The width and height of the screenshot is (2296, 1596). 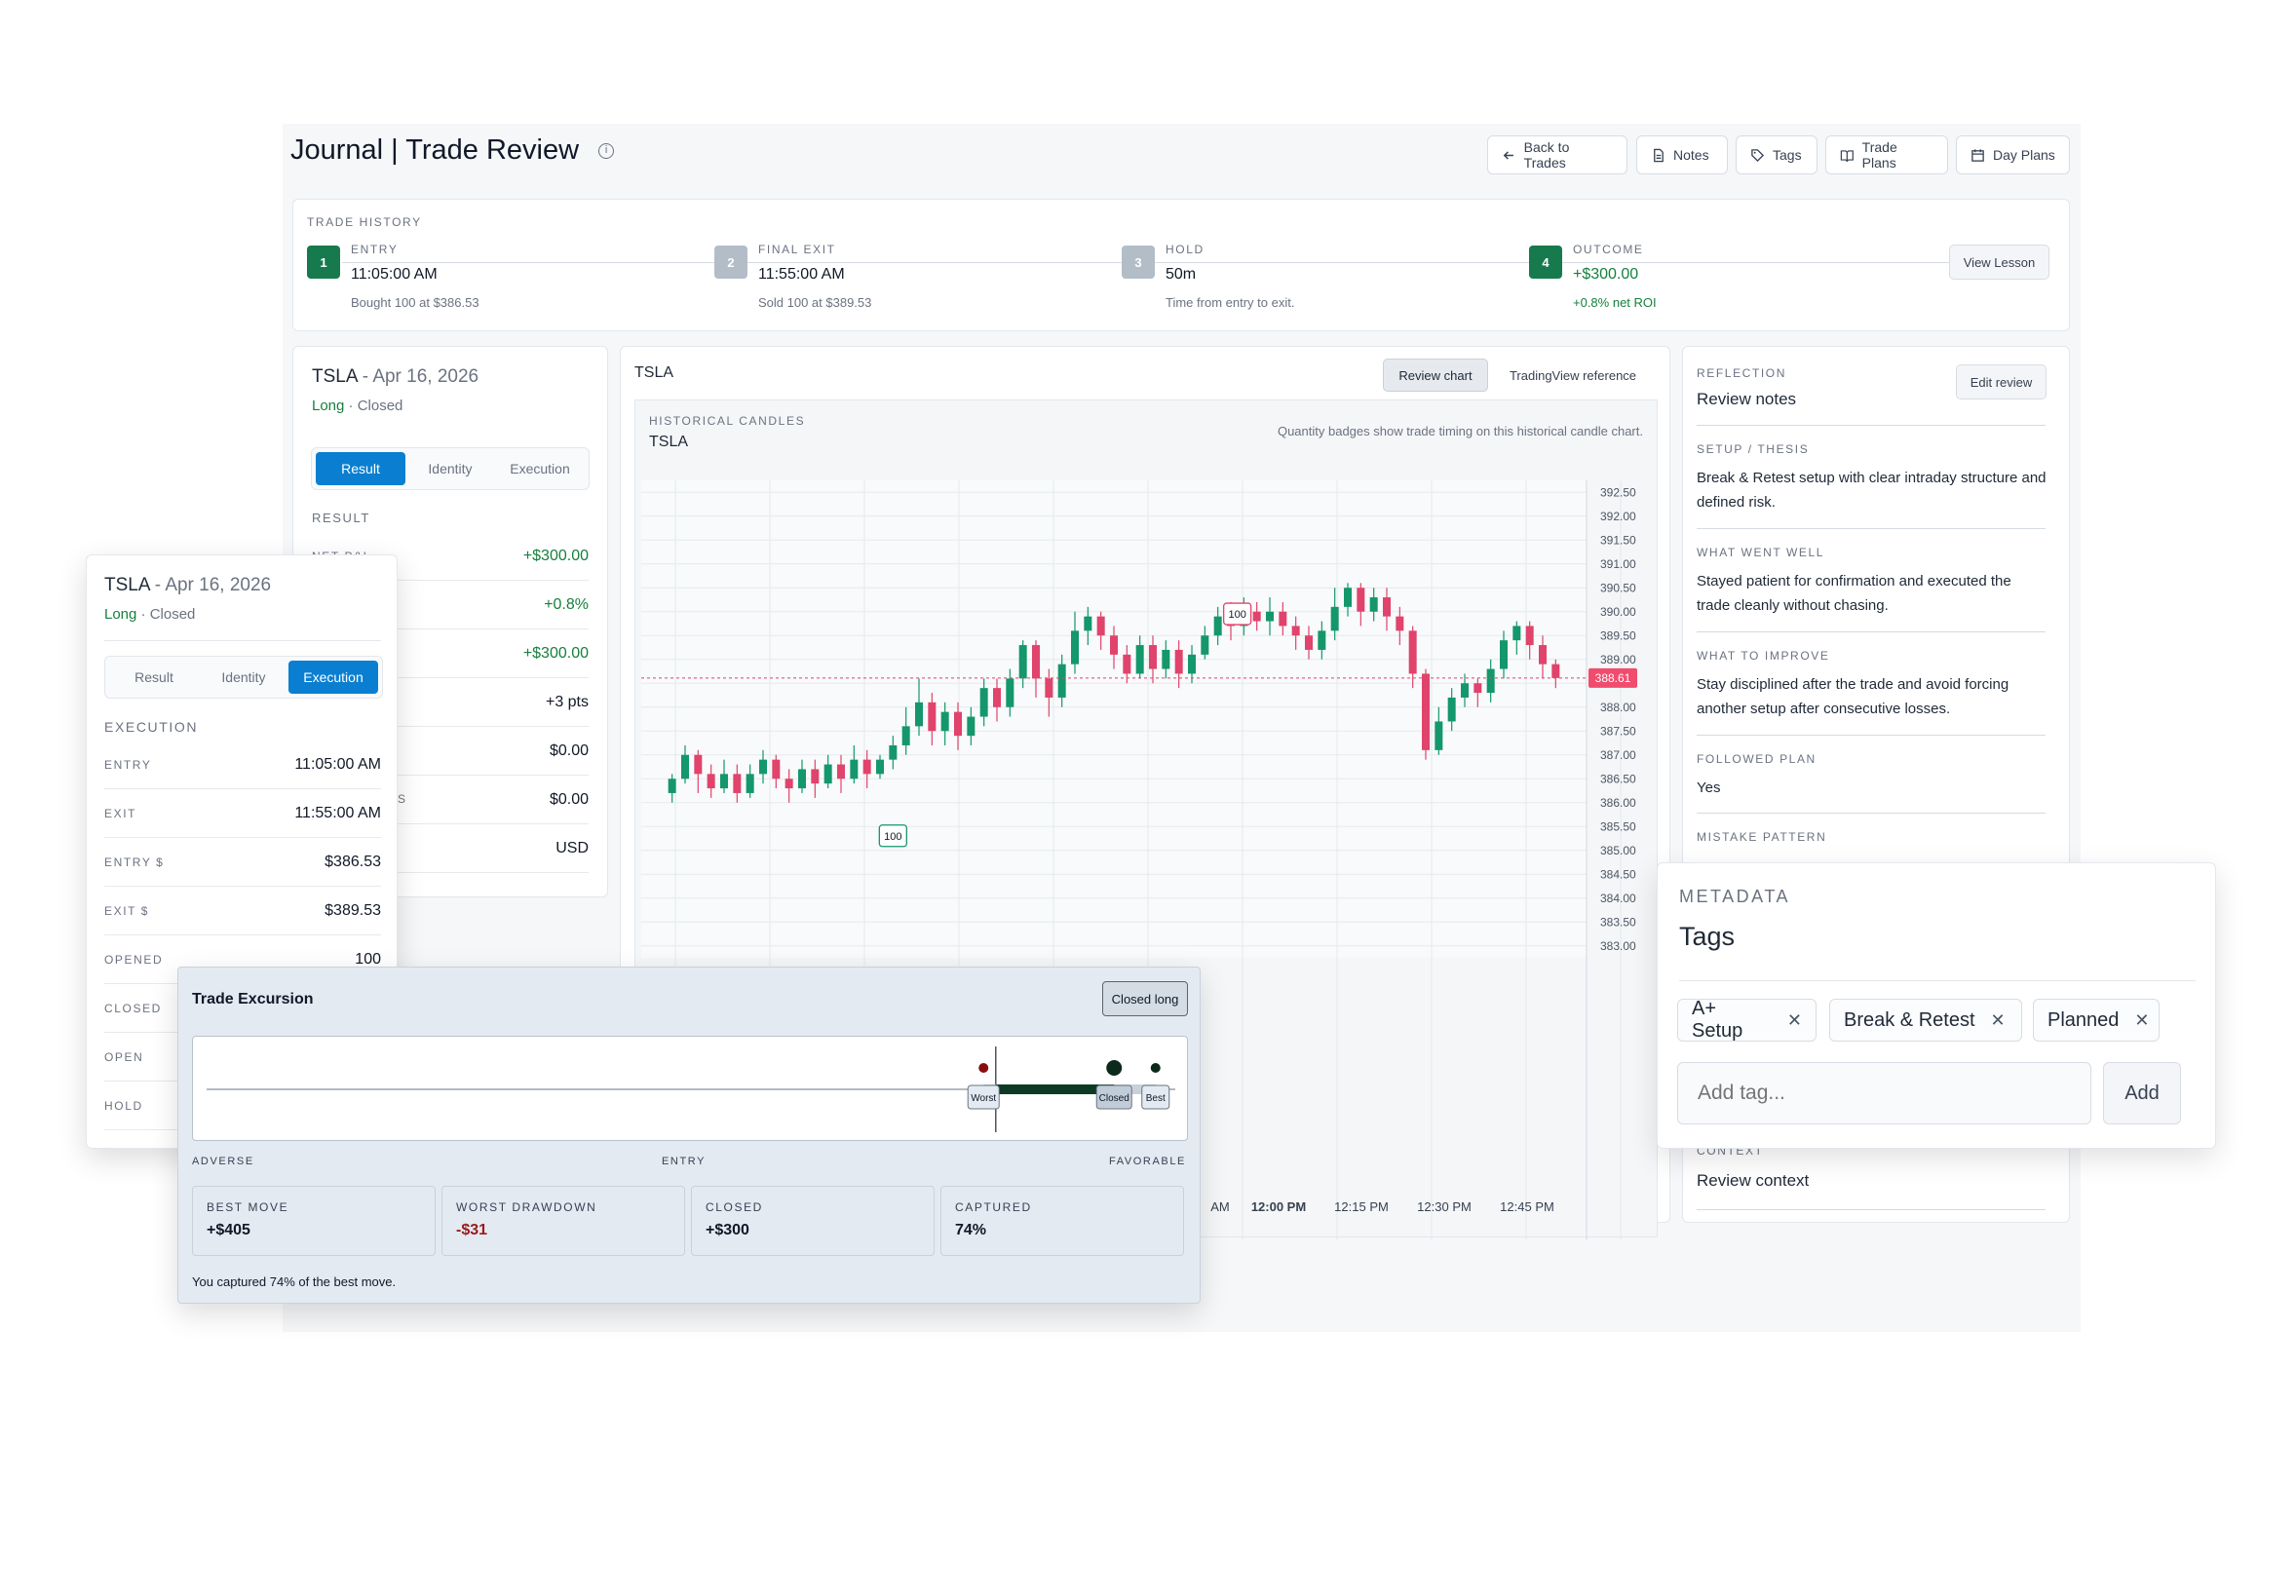 I want to click on back-to-trades-button: Back to Trades, so click(x=1557, y=154).